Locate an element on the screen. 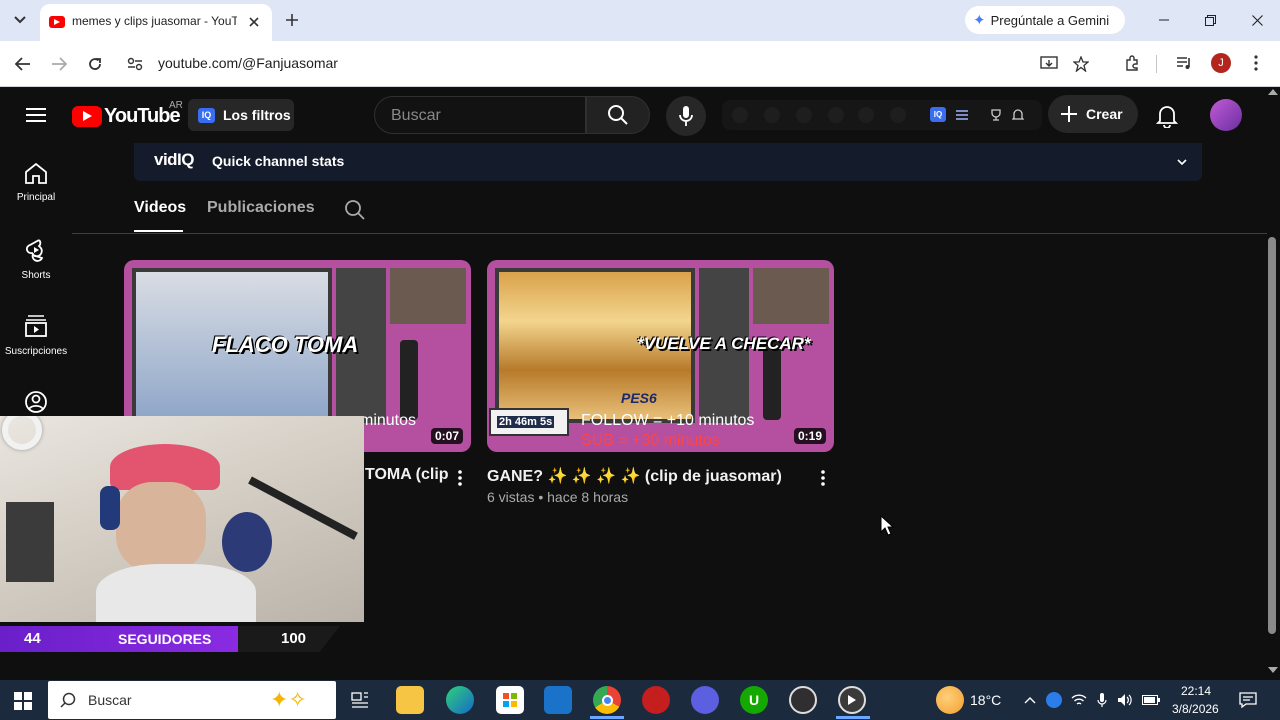 This screenshot has width=1280, height=720. wifi-icon is located at coordinates (1079, 700).